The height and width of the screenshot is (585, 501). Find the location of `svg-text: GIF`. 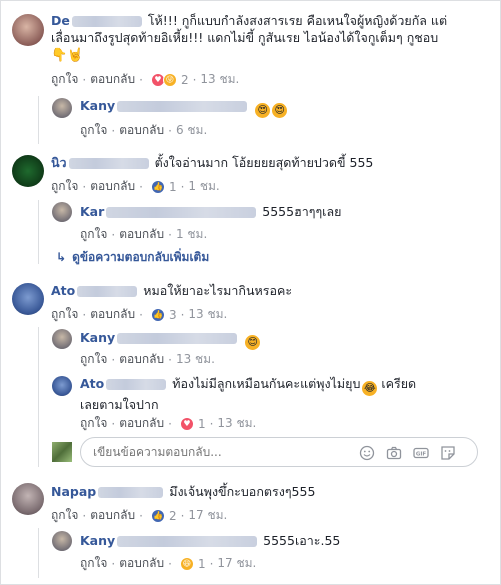

svg-text: GIF is located at coordinates (421, 455).